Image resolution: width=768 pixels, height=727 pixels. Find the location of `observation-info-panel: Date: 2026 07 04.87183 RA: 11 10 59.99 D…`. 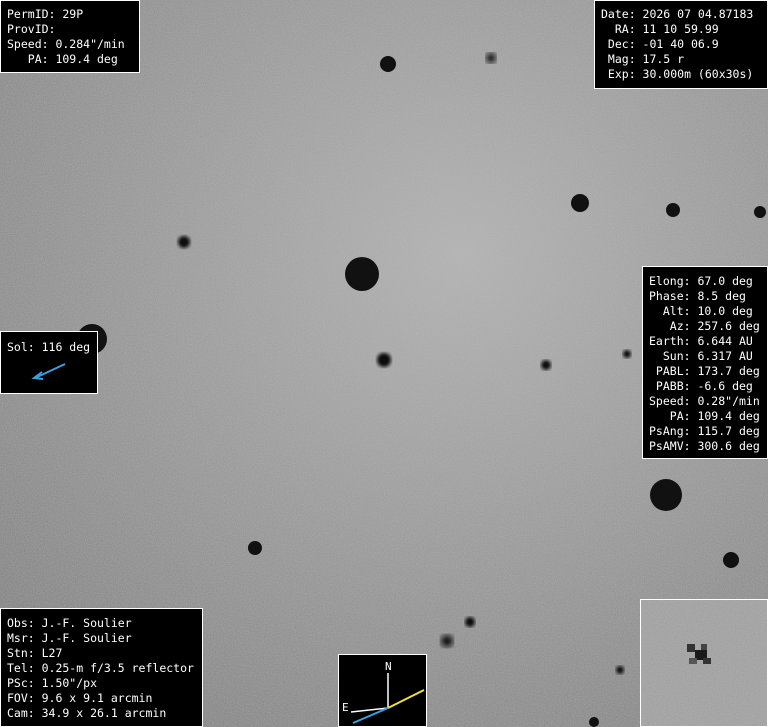

observation-info-panel: Date: 2026 07 04.87183 RA: 11 10 59.99 D… is located at coordinates (681, 44).